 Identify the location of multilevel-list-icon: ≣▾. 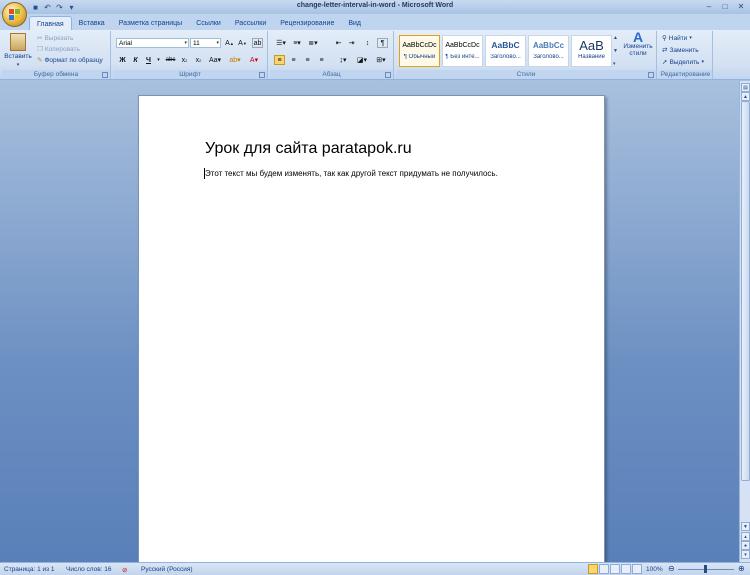
(313, 43).